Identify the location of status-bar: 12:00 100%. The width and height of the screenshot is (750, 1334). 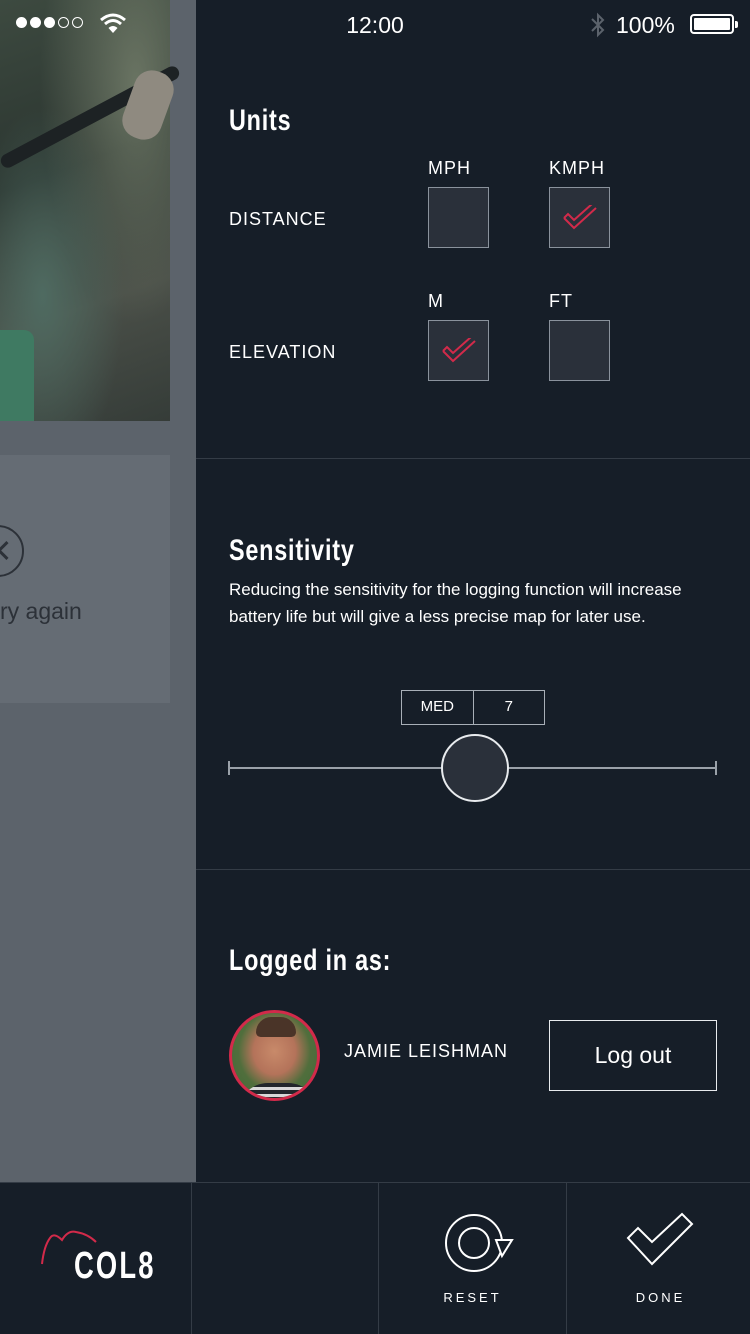
(375, 24).